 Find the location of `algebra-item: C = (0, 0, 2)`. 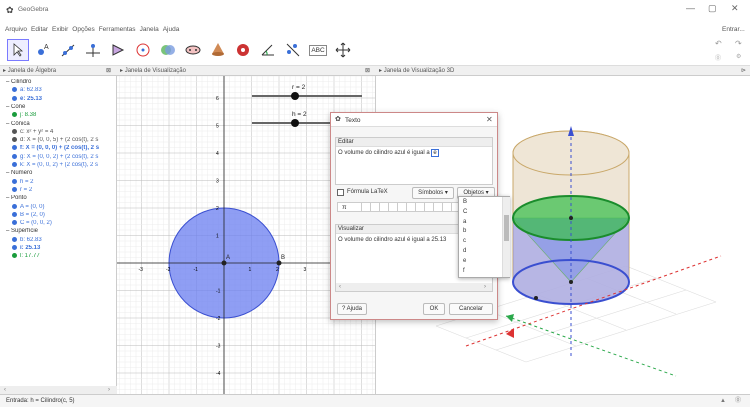

algebra-item: C = (0, 0, 2) is located at coordinates (58, 223).